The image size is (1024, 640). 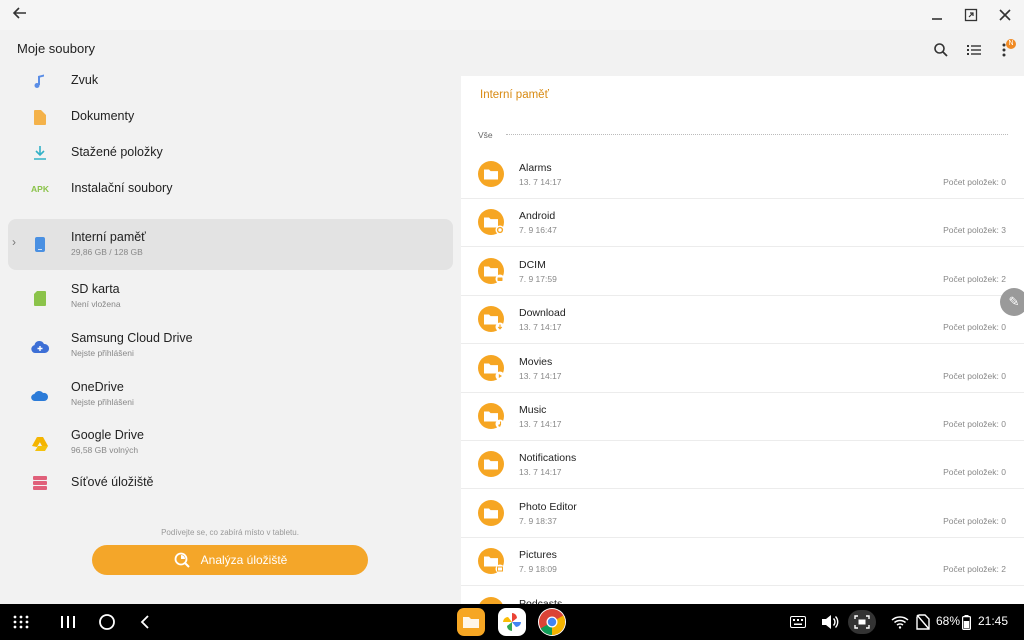 I want to click on onedrive-icon, so click(x=40, y=396).